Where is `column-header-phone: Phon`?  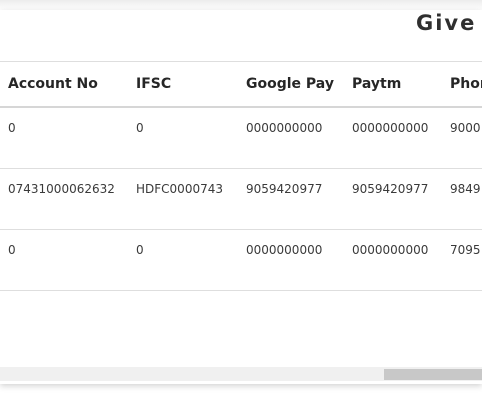
column-header-phone: Phon is located at coordinates (466, 84).